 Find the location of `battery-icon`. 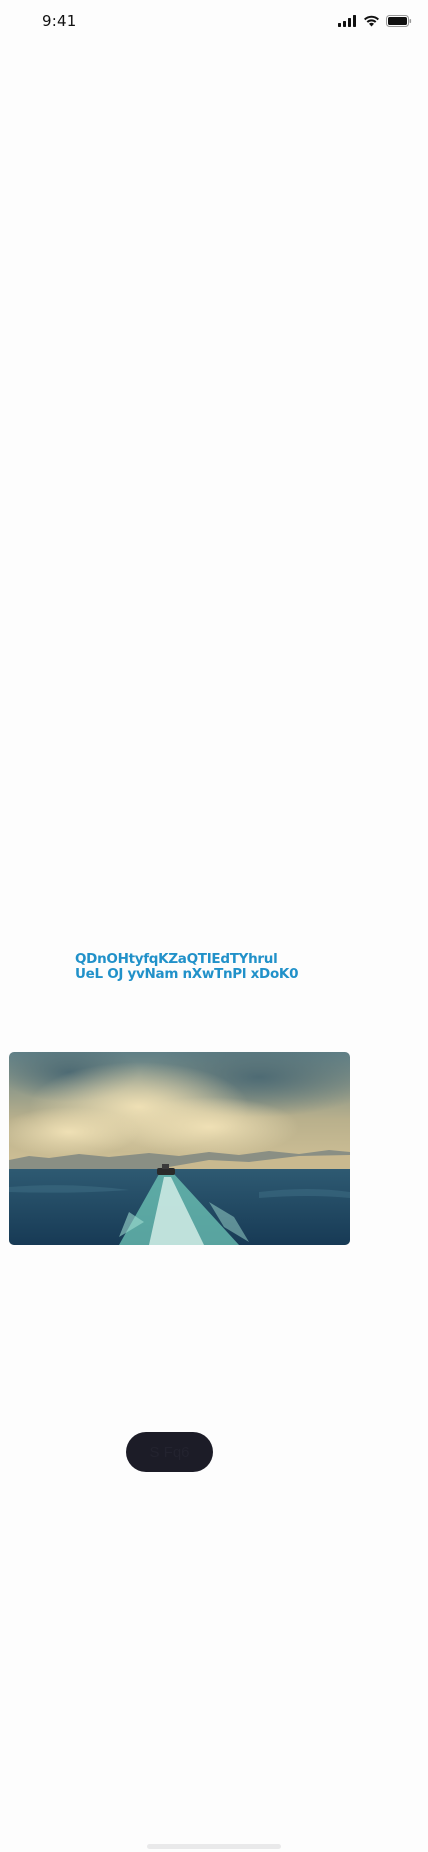

battery-icon is located at coordinates (399, 21).